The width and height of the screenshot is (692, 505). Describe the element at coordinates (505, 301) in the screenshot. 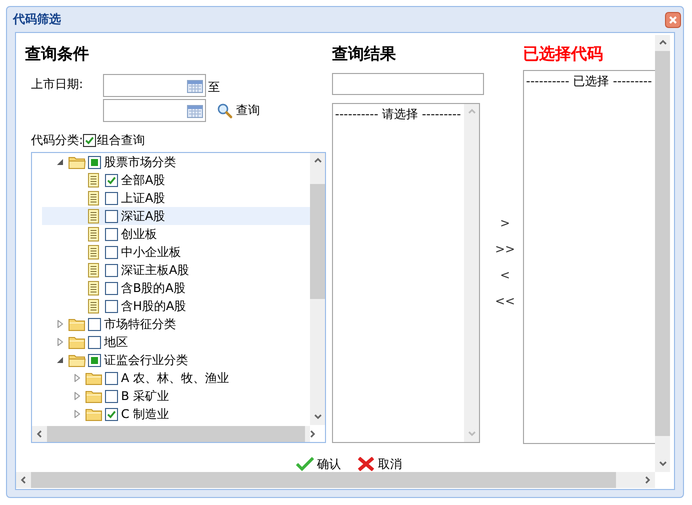

I see `transfer-button: <<` at that location.